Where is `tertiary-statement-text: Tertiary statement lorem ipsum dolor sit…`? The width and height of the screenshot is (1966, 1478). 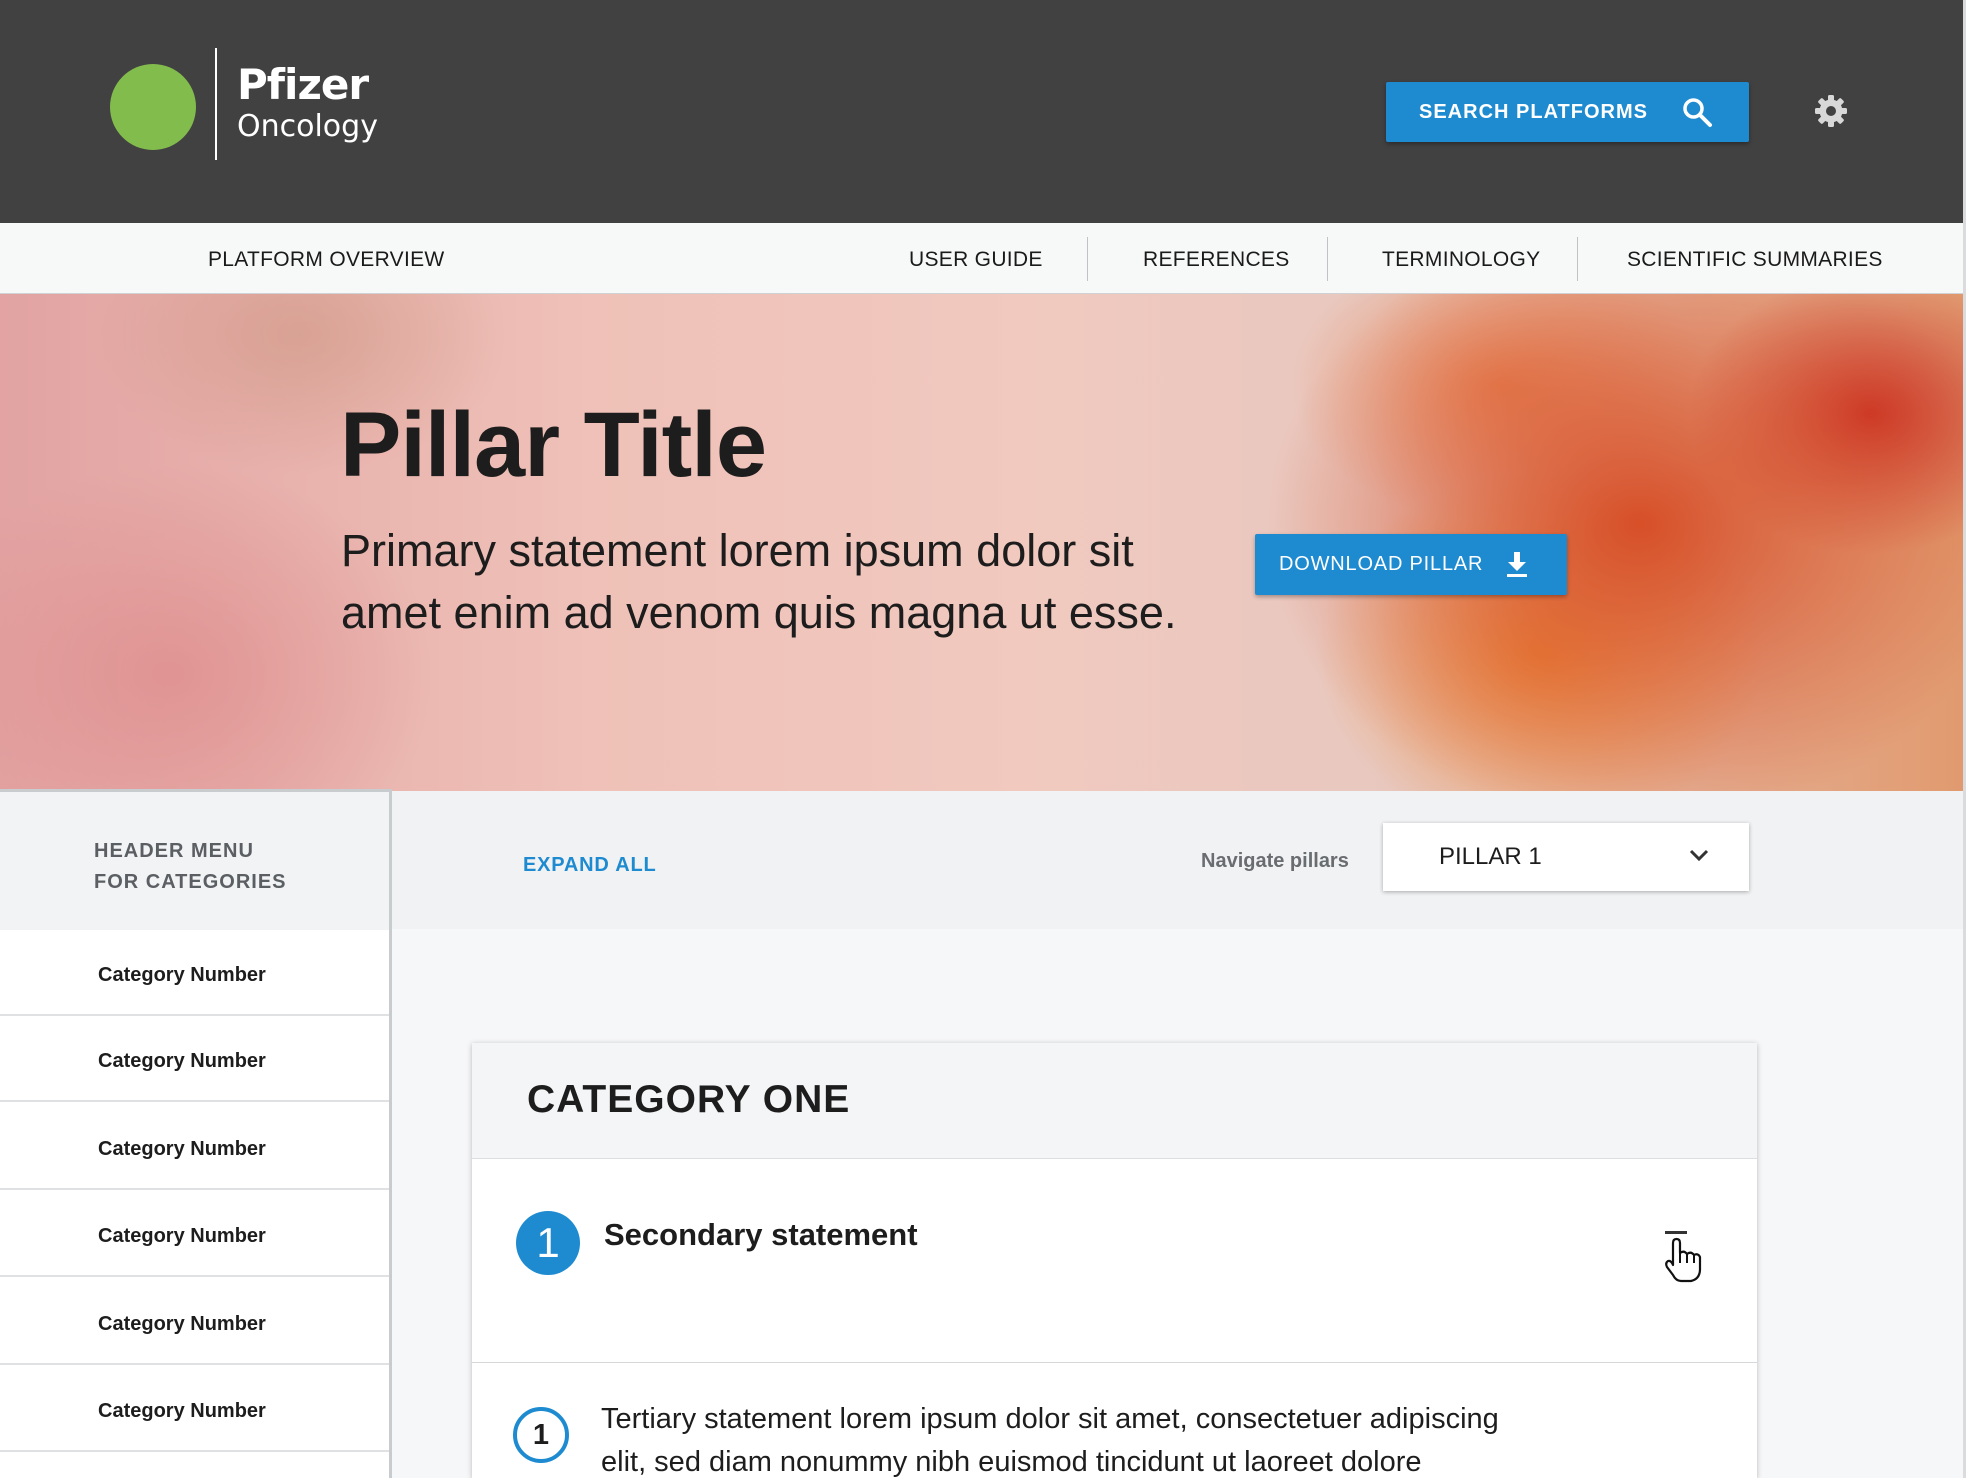
tertiary-statement-text: Tertiary statement lorem ipsum dolor sit… is located at coordinates (1050, 1440).